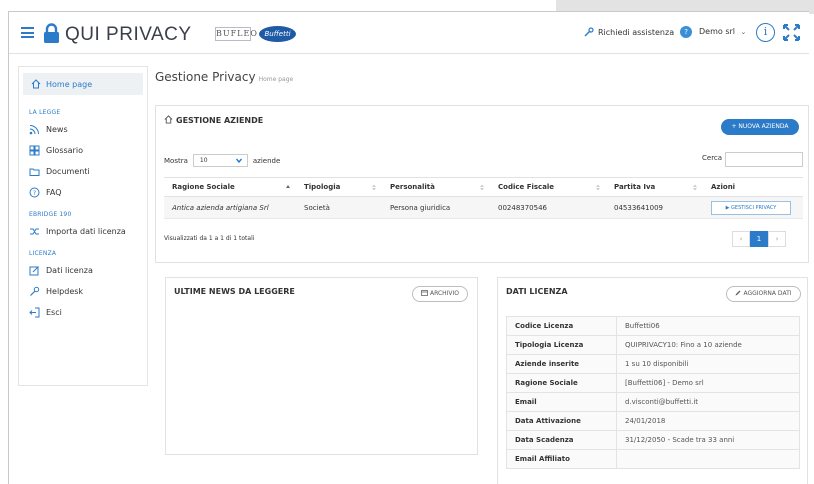 This screenshot has width=814, height=484. I want to click on chevron-down-icon, so click(238, 160).